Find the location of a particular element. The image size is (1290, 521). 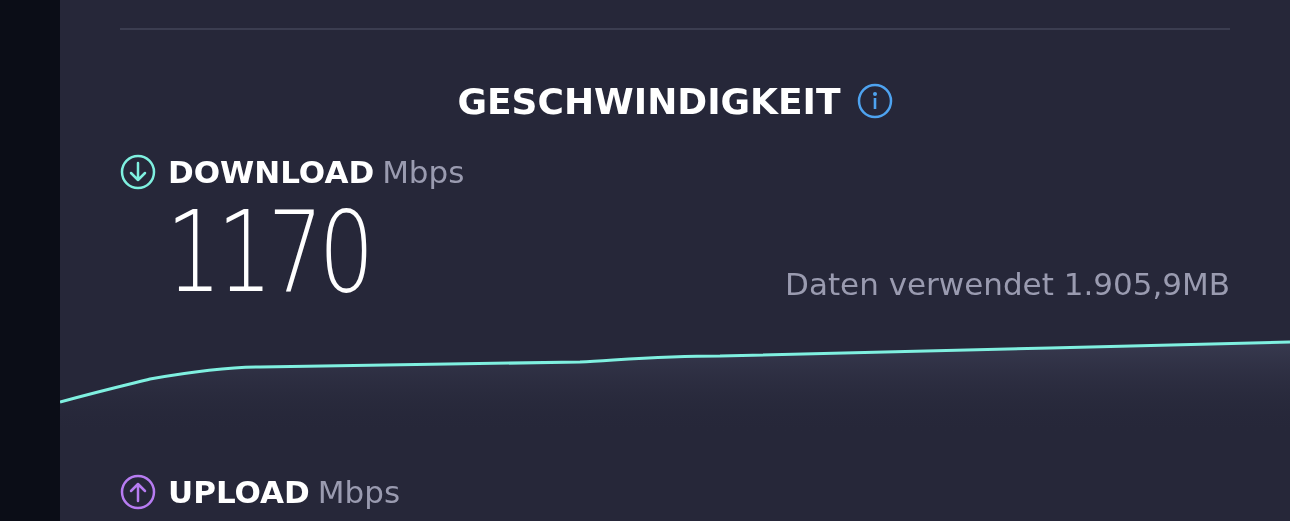

upload-label: UPLOAD is located at coordinates (239, 492).